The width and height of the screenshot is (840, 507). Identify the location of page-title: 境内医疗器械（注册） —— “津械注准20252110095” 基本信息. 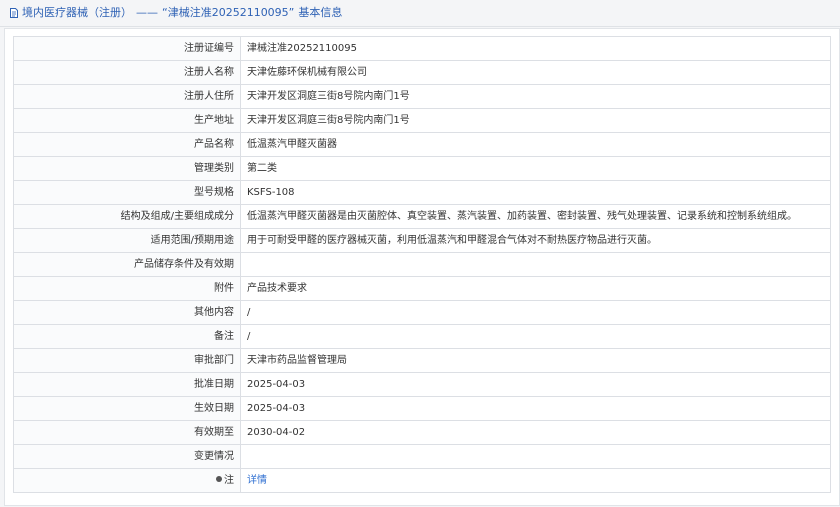
(182, 13).